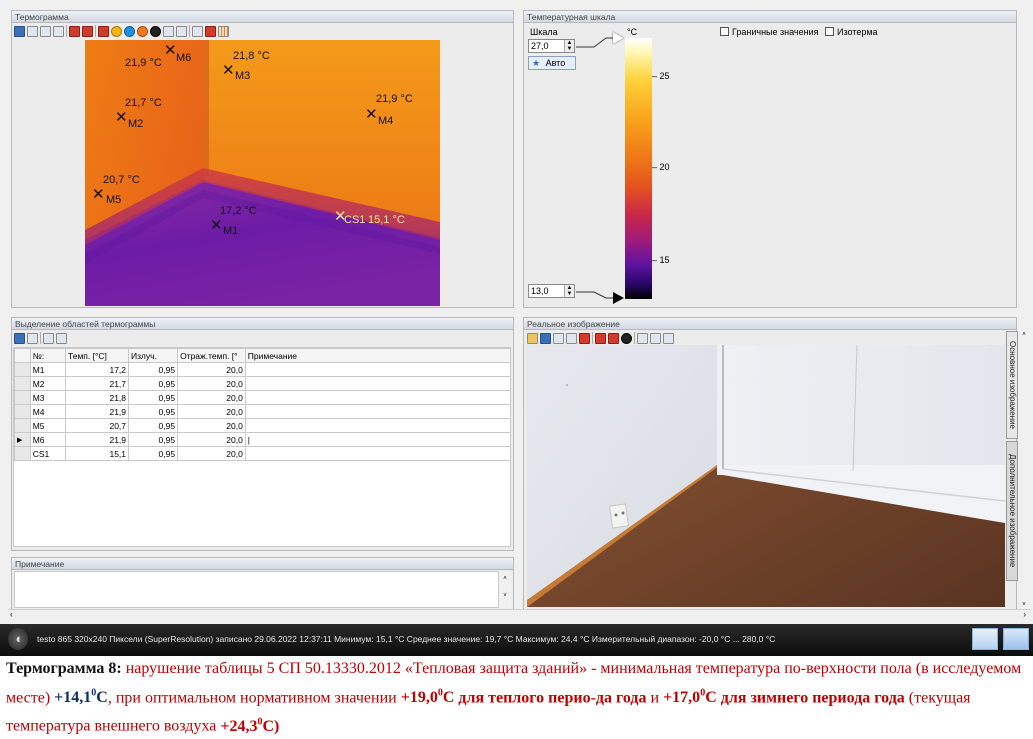  What do you see at coordinates (1012, 385) in the screenshot?
I see `tab-main-image: Основное изображение` at bounding box center [1012, 385].